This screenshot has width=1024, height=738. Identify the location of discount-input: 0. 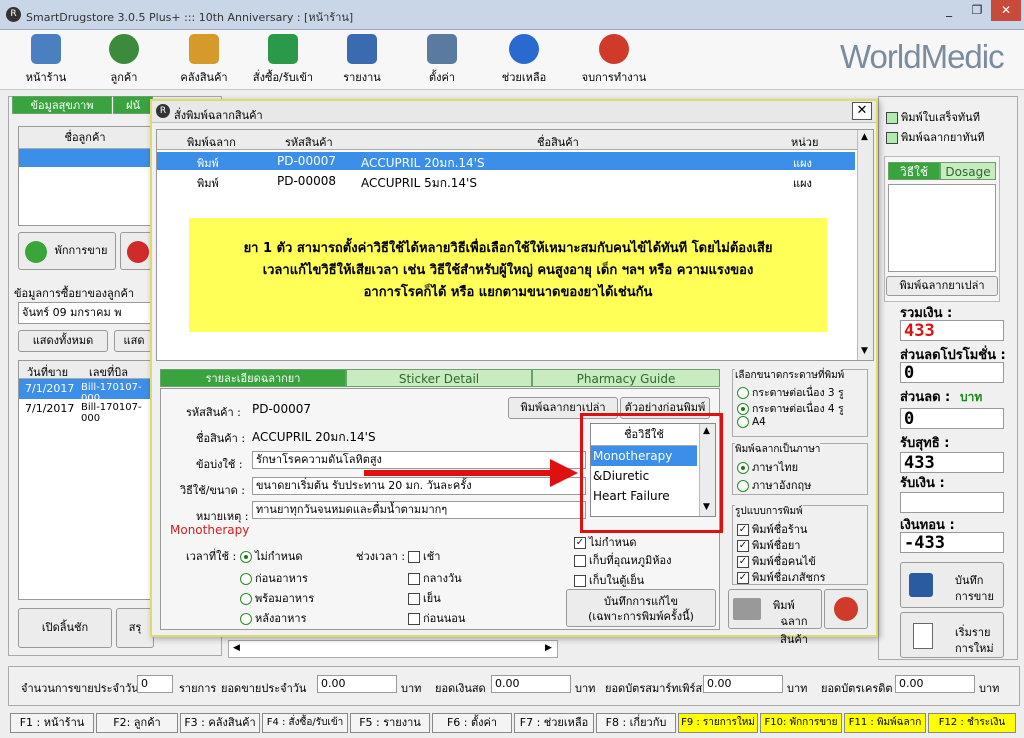
(952, 418).